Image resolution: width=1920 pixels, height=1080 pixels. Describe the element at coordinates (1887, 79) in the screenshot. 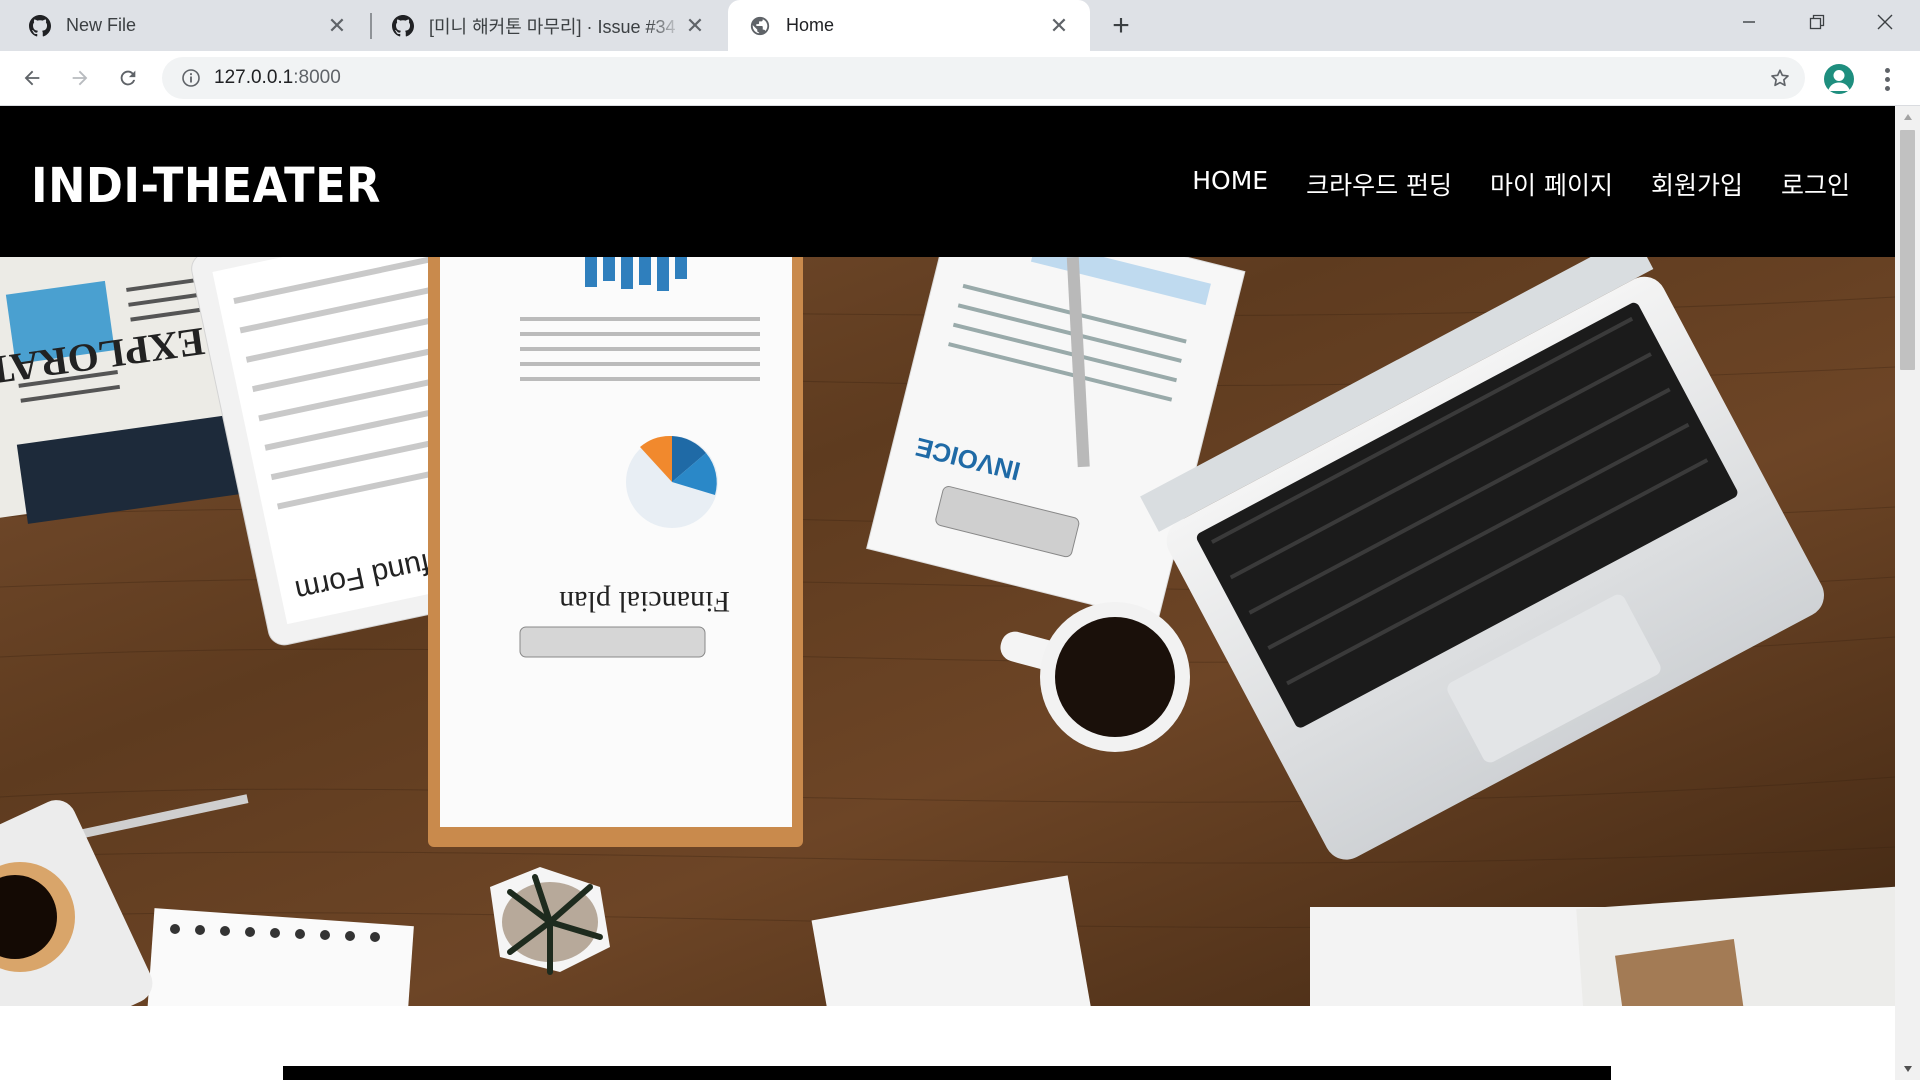

I see `browser-menu-icon` at that location.